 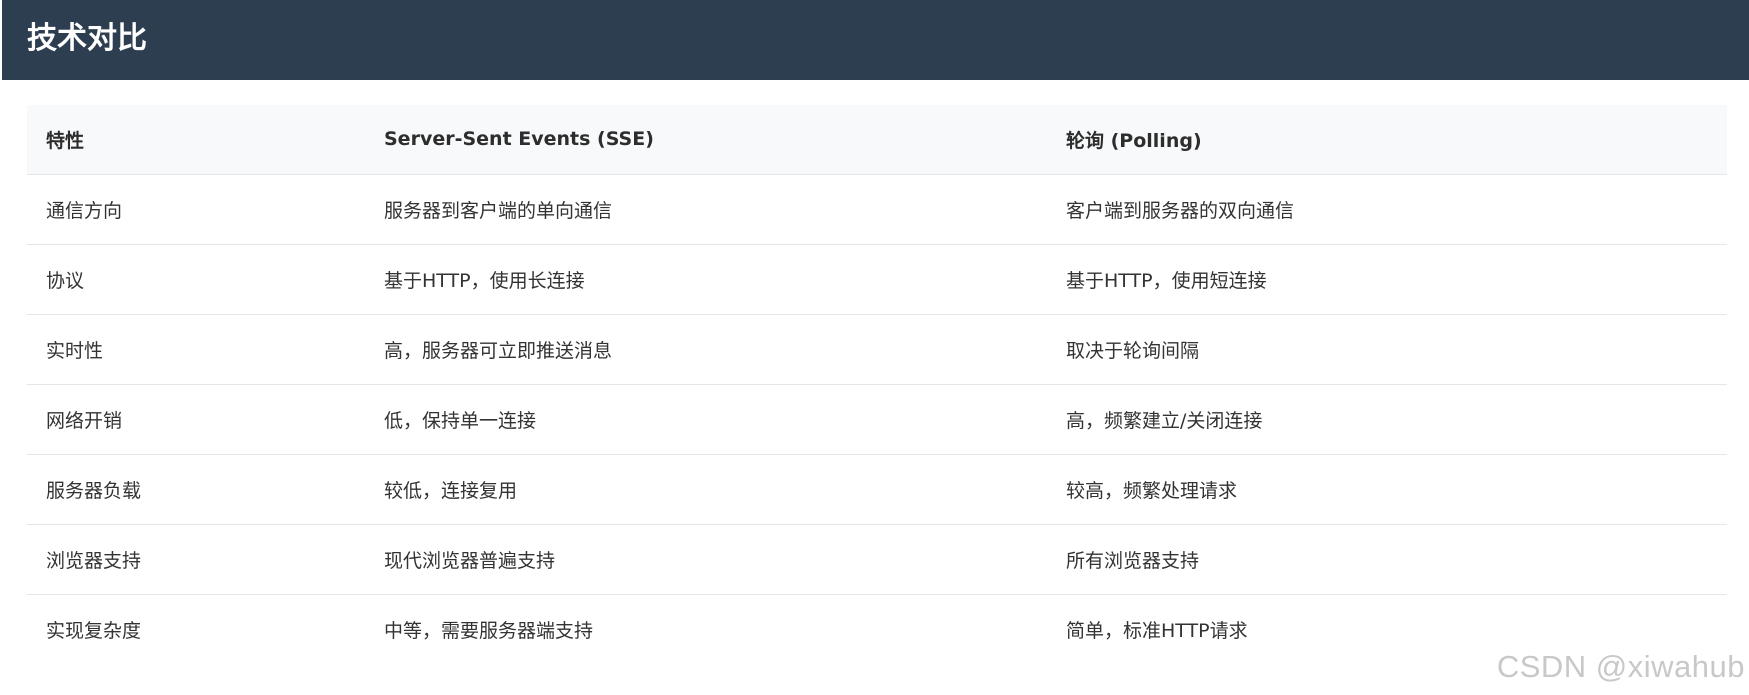 I want to click on table-row: 协议 基于HTTP，使用长连接 基于HTTP，使用短连接, so click(x=877, y=279).